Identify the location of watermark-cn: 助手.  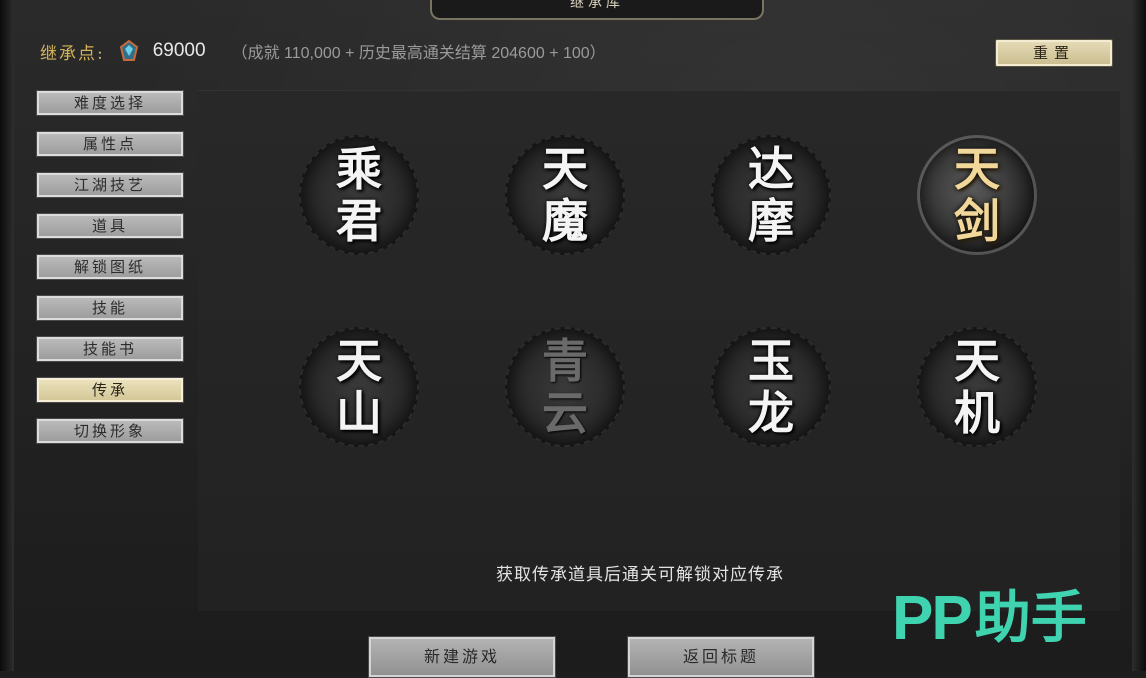
(1030, 618).